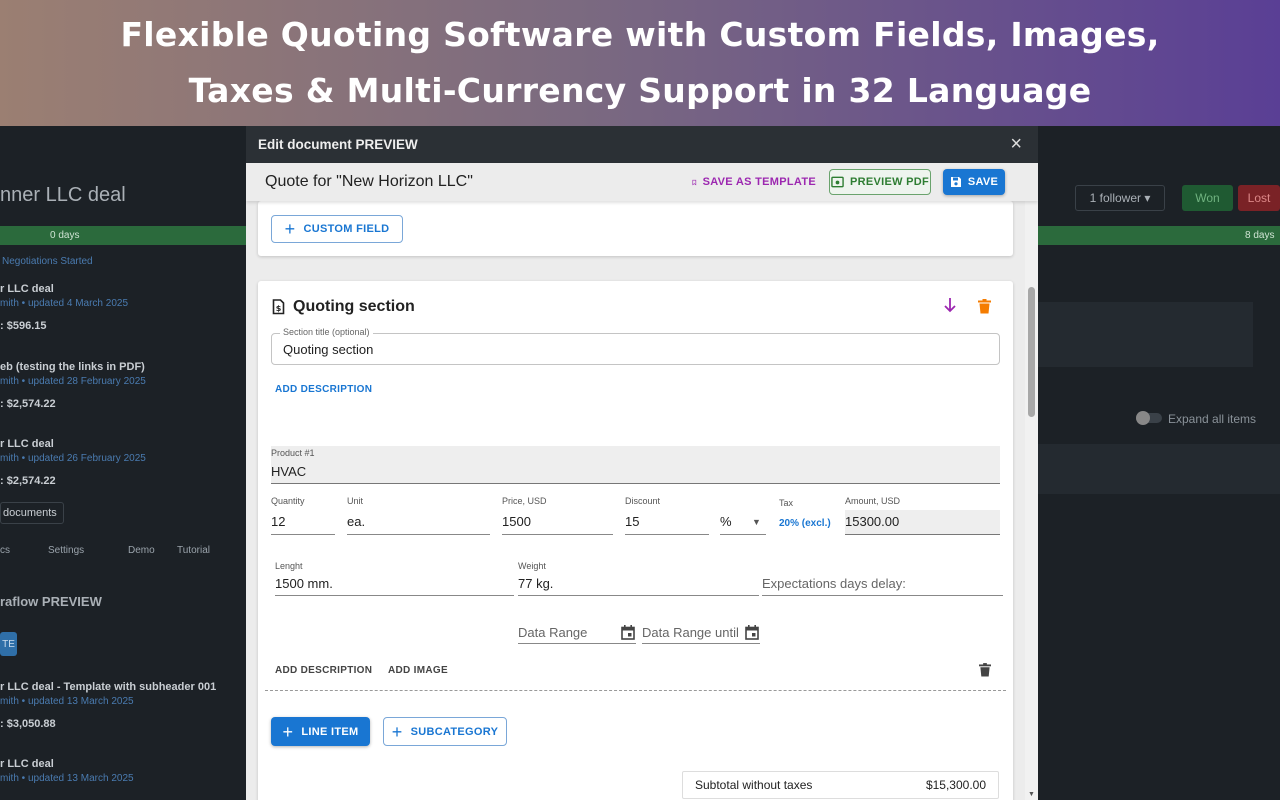  I want to click on expand-all-toggle, so click(1149, 418).